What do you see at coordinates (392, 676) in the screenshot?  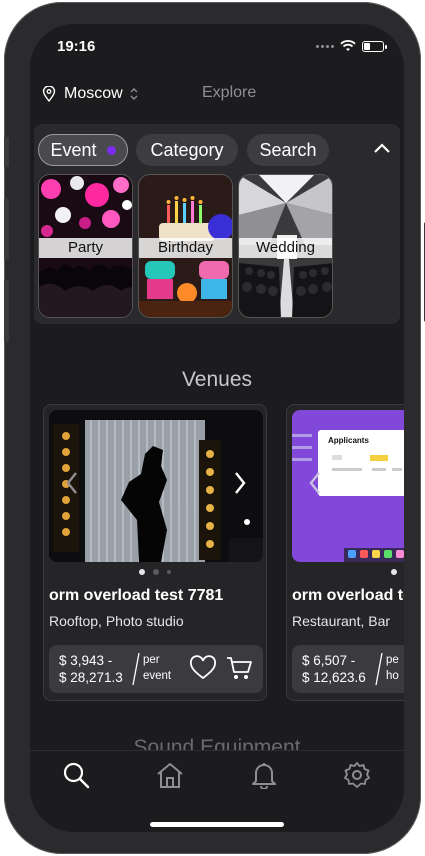 I see `price-unit-line2: ho` at bounding box center [392, 676].